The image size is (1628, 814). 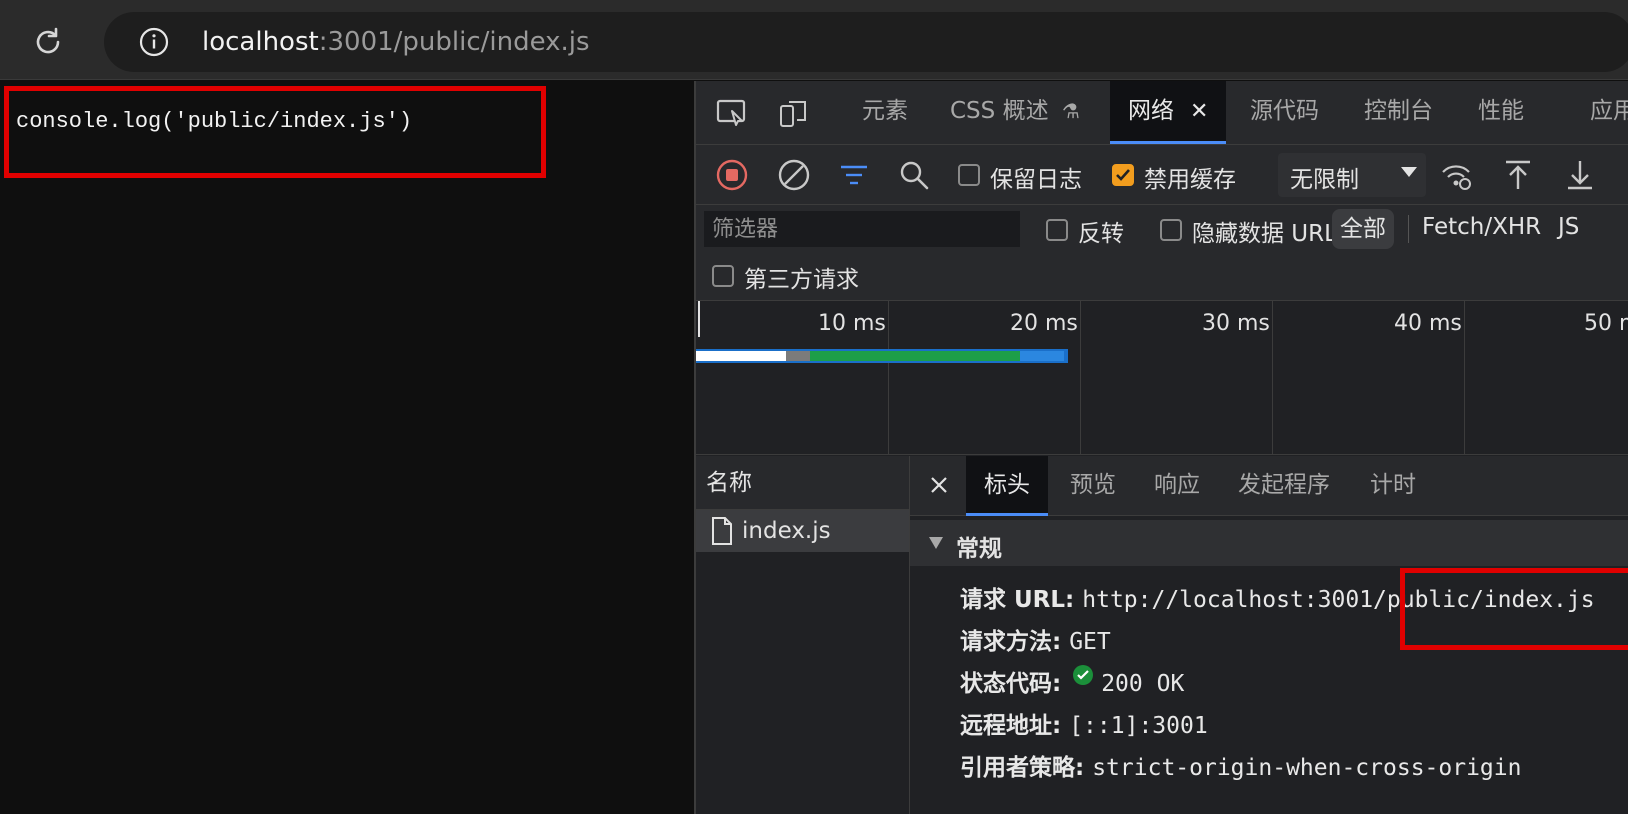 What do you see at coordinates (852, 323) in the screenshot?
I see `tick-label: 10 ms` at bounding box center [852, 323].